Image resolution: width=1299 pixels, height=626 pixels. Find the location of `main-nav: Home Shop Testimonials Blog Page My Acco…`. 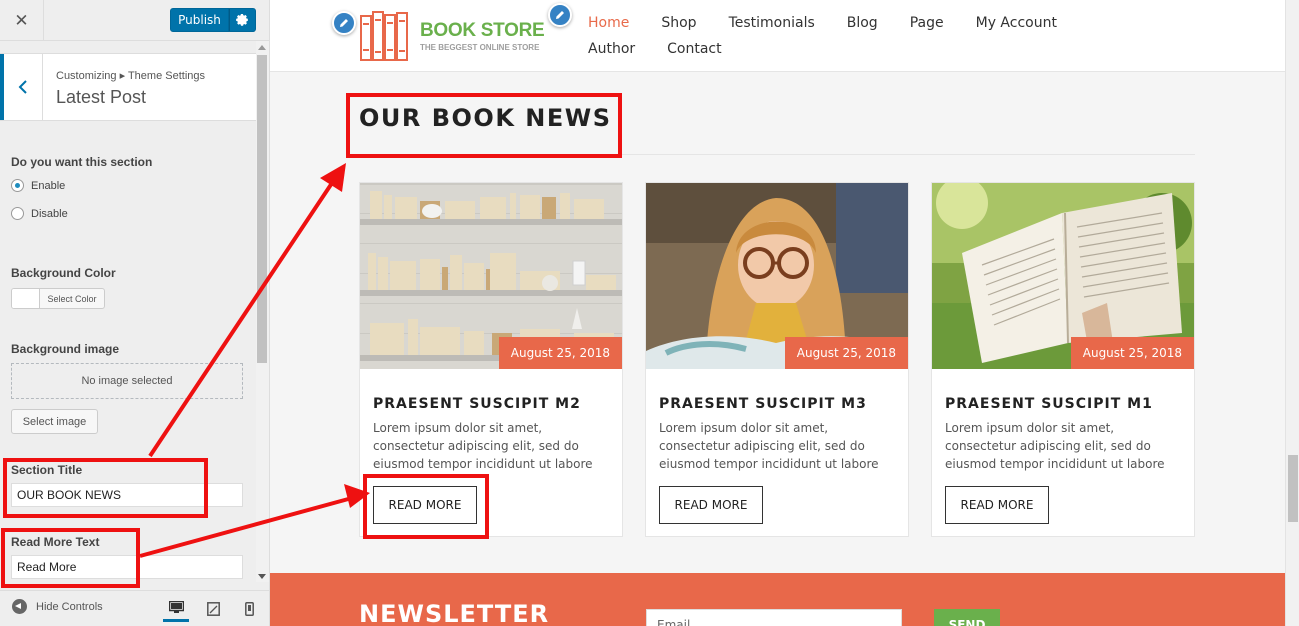

main-nav: Home Shop Testimonials Blog Page My Acco… is located at coordinates (878, 39).